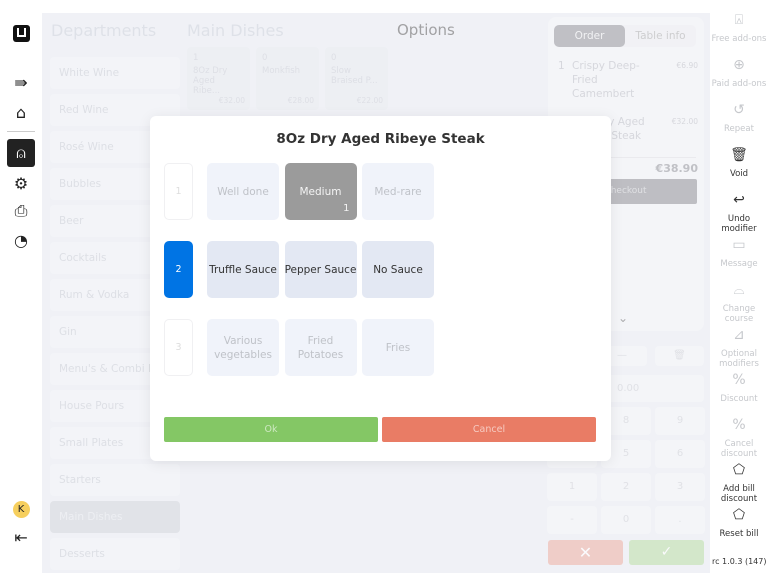  What do you see at coordinates (739, 348) in the screenshot?
I see `action-optional-modifiers: ⊿ Optional modifiers` at bounding box center [739, 348].